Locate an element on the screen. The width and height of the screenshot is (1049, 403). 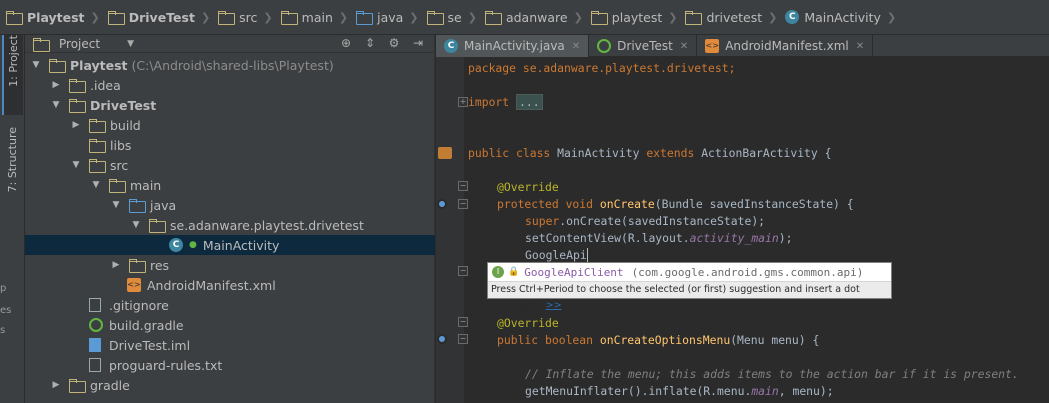
tab-androidmanifest: <> AndroidManifest.xml ✕ is located at coordinates (785, 46).